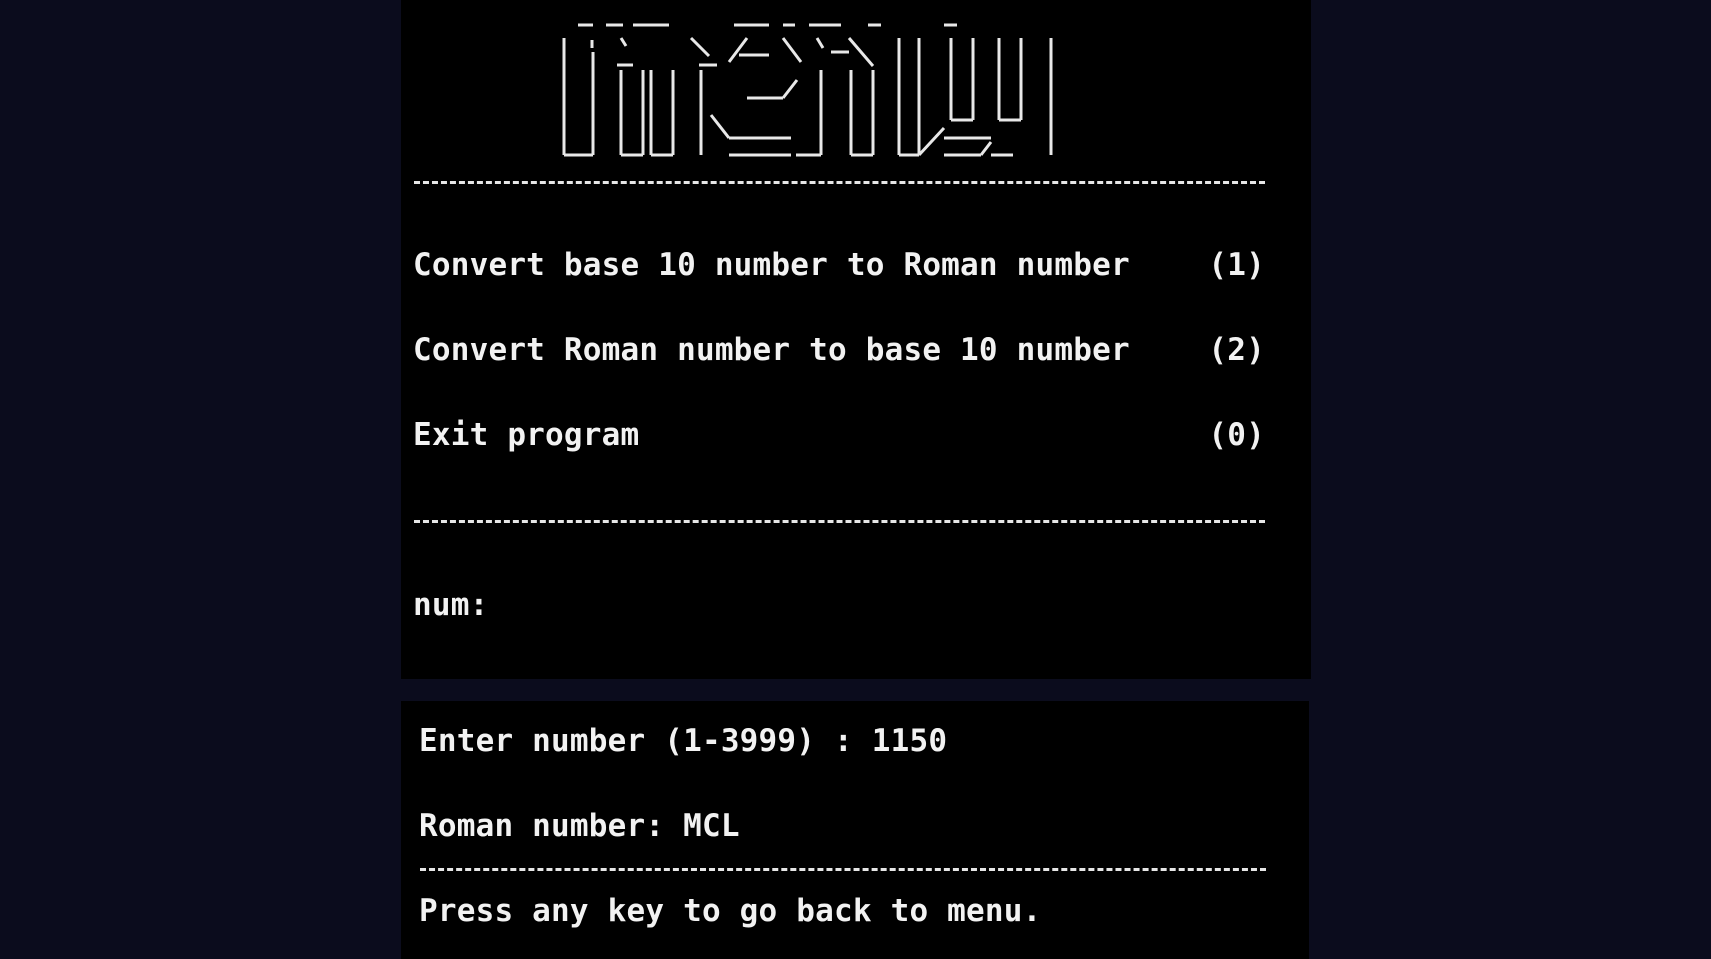 The width and height of the screenshot is (1711, 959). I want to click on menu-item-roman-to-decimal-key: (2), so click(1236, 350).